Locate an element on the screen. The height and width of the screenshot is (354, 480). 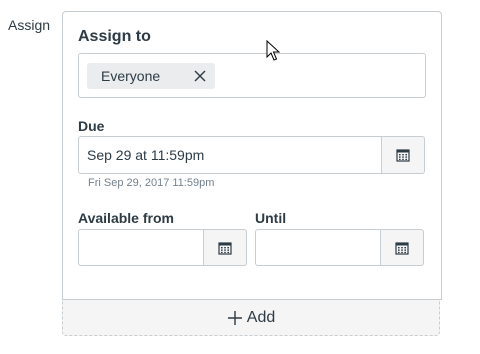
until-input is located at coordinates (318, 247).